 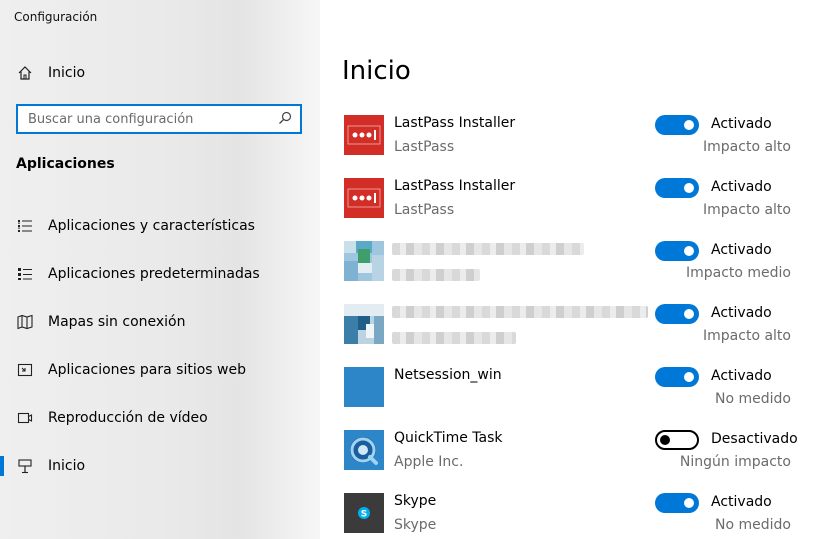 I want to click on list-item: S Skype Skype Activado No medido, so click(x=577, y=516).